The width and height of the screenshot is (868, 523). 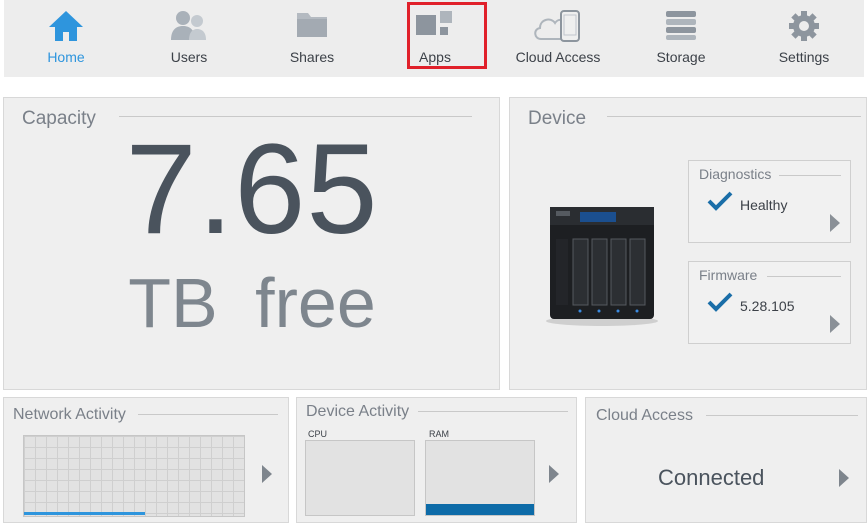 I want to click on diagnostics-chevron-icon, so click(x=835, y=223).